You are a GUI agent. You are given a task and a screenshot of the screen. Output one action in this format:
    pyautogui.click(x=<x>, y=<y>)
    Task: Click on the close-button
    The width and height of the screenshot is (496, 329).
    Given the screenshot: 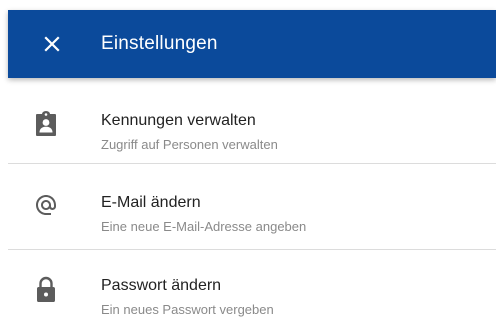 What is the action you would take?
    pyautogui.click(x=52, y=44)
    